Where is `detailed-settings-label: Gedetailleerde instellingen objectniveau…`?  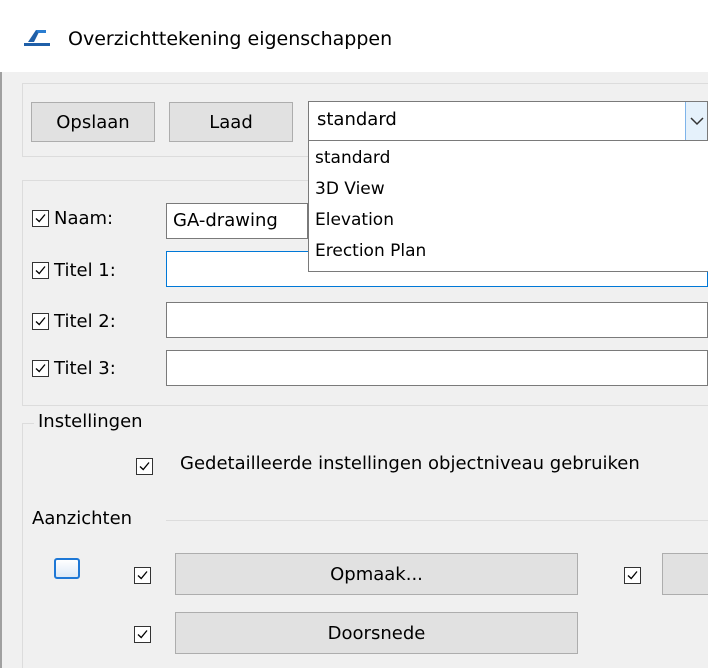 detailed-settings-label: Gedetailleerde instellingen objectniveau… is located at coordinates (410, 463).